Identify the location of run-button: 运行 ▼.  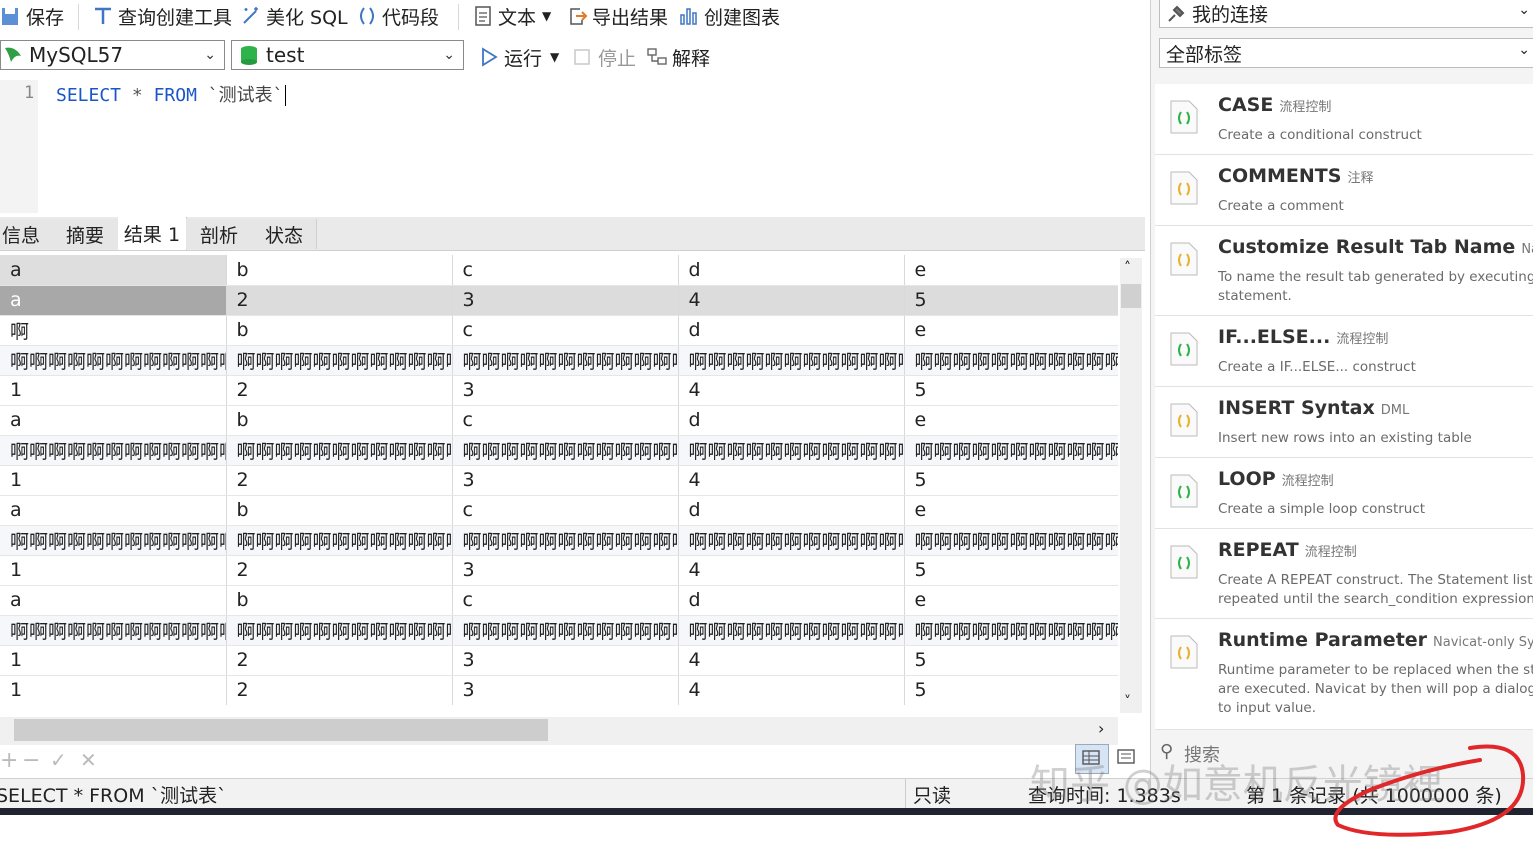
(518, 57).